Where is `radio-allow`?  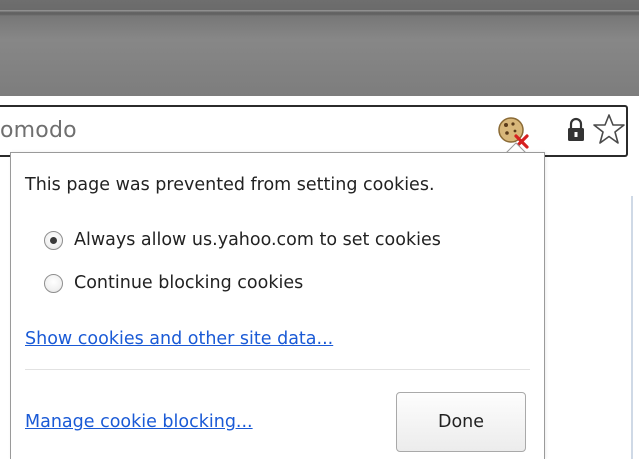 radio-allow is located at coordinates (53, 240).